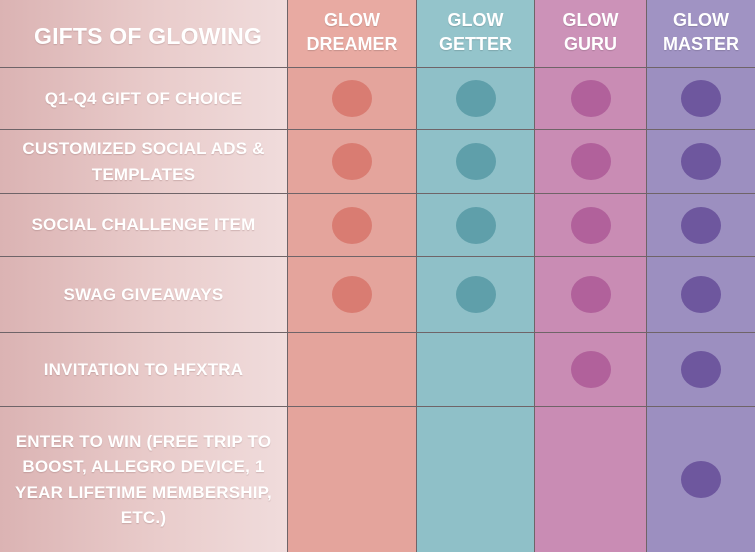 This screenshot has width=755, height=552. What do you see at coordinates (144, 99) in the screenshot?
I see `benefit-label: Q1-Q4 GIFT OF CHOICE` at bounding box center [144, 99].